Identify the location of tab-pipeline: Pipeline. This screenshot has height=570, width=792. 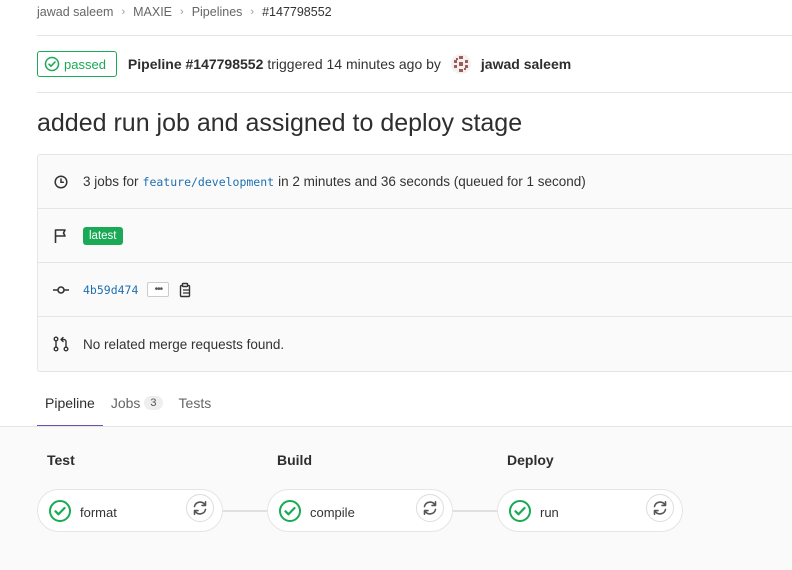
(70, 406).